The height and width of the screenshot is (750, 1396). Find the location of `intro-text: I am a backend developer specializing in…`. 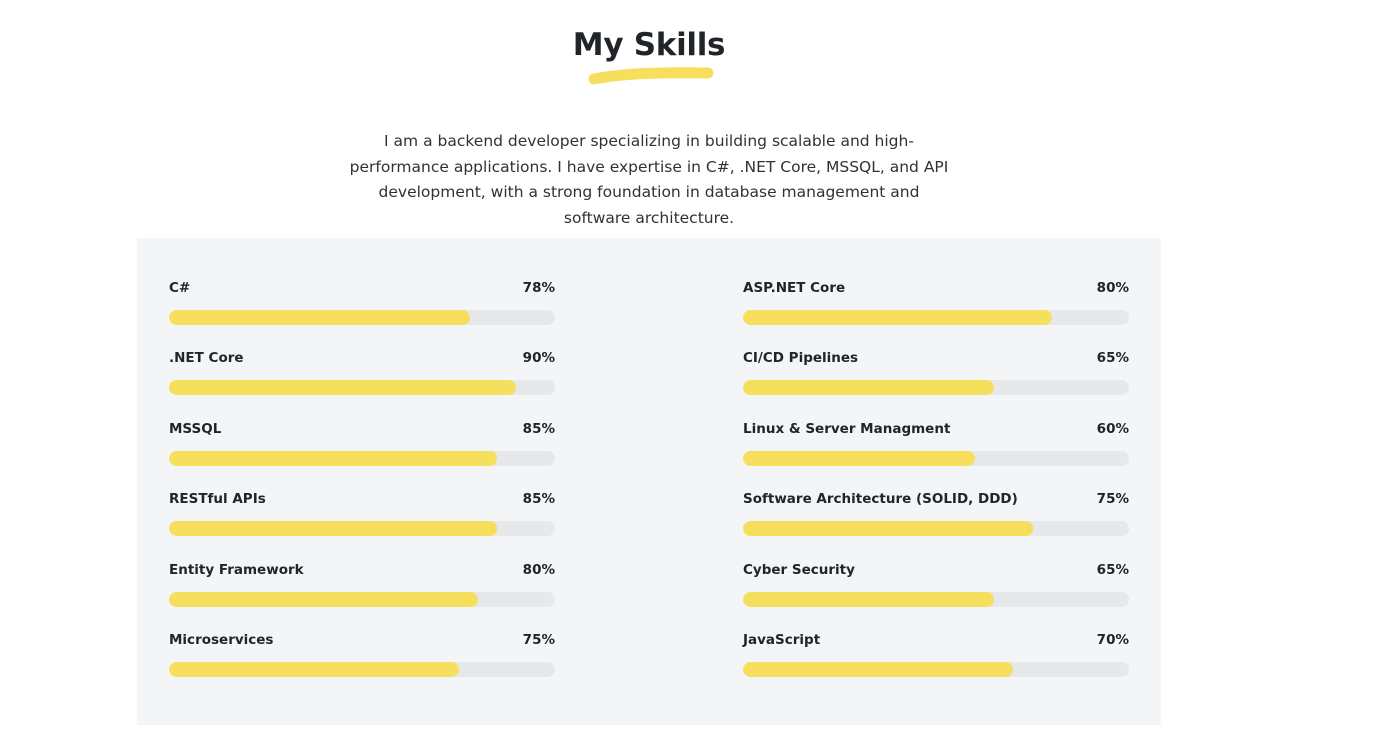

intro-text: I am a backend developer specializing in… is located at coordinates (649, 179).